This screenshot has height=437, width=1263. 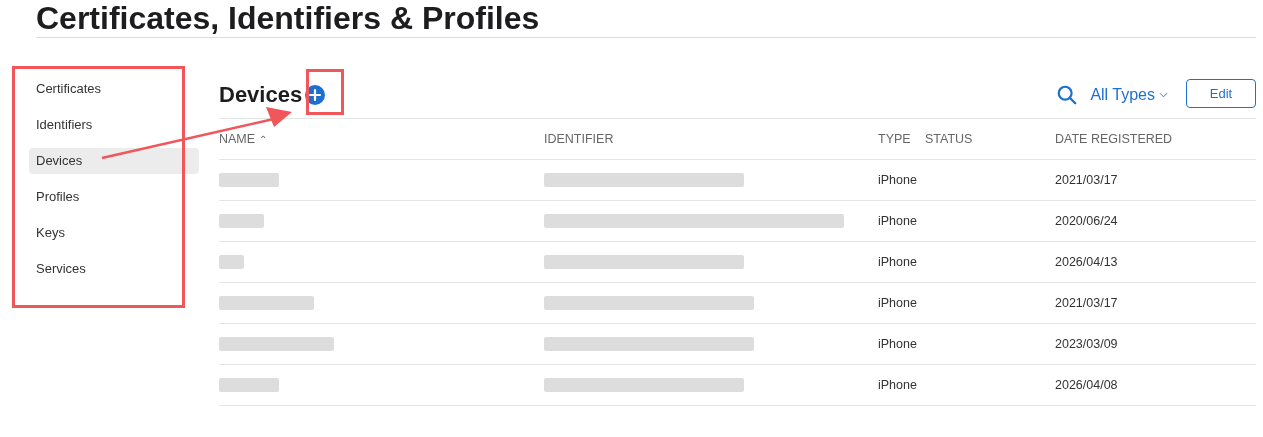 What do you see at coordinates (1067, 95) in the screenshot?
I see `search-icon` at bounding box center [1067, 95].